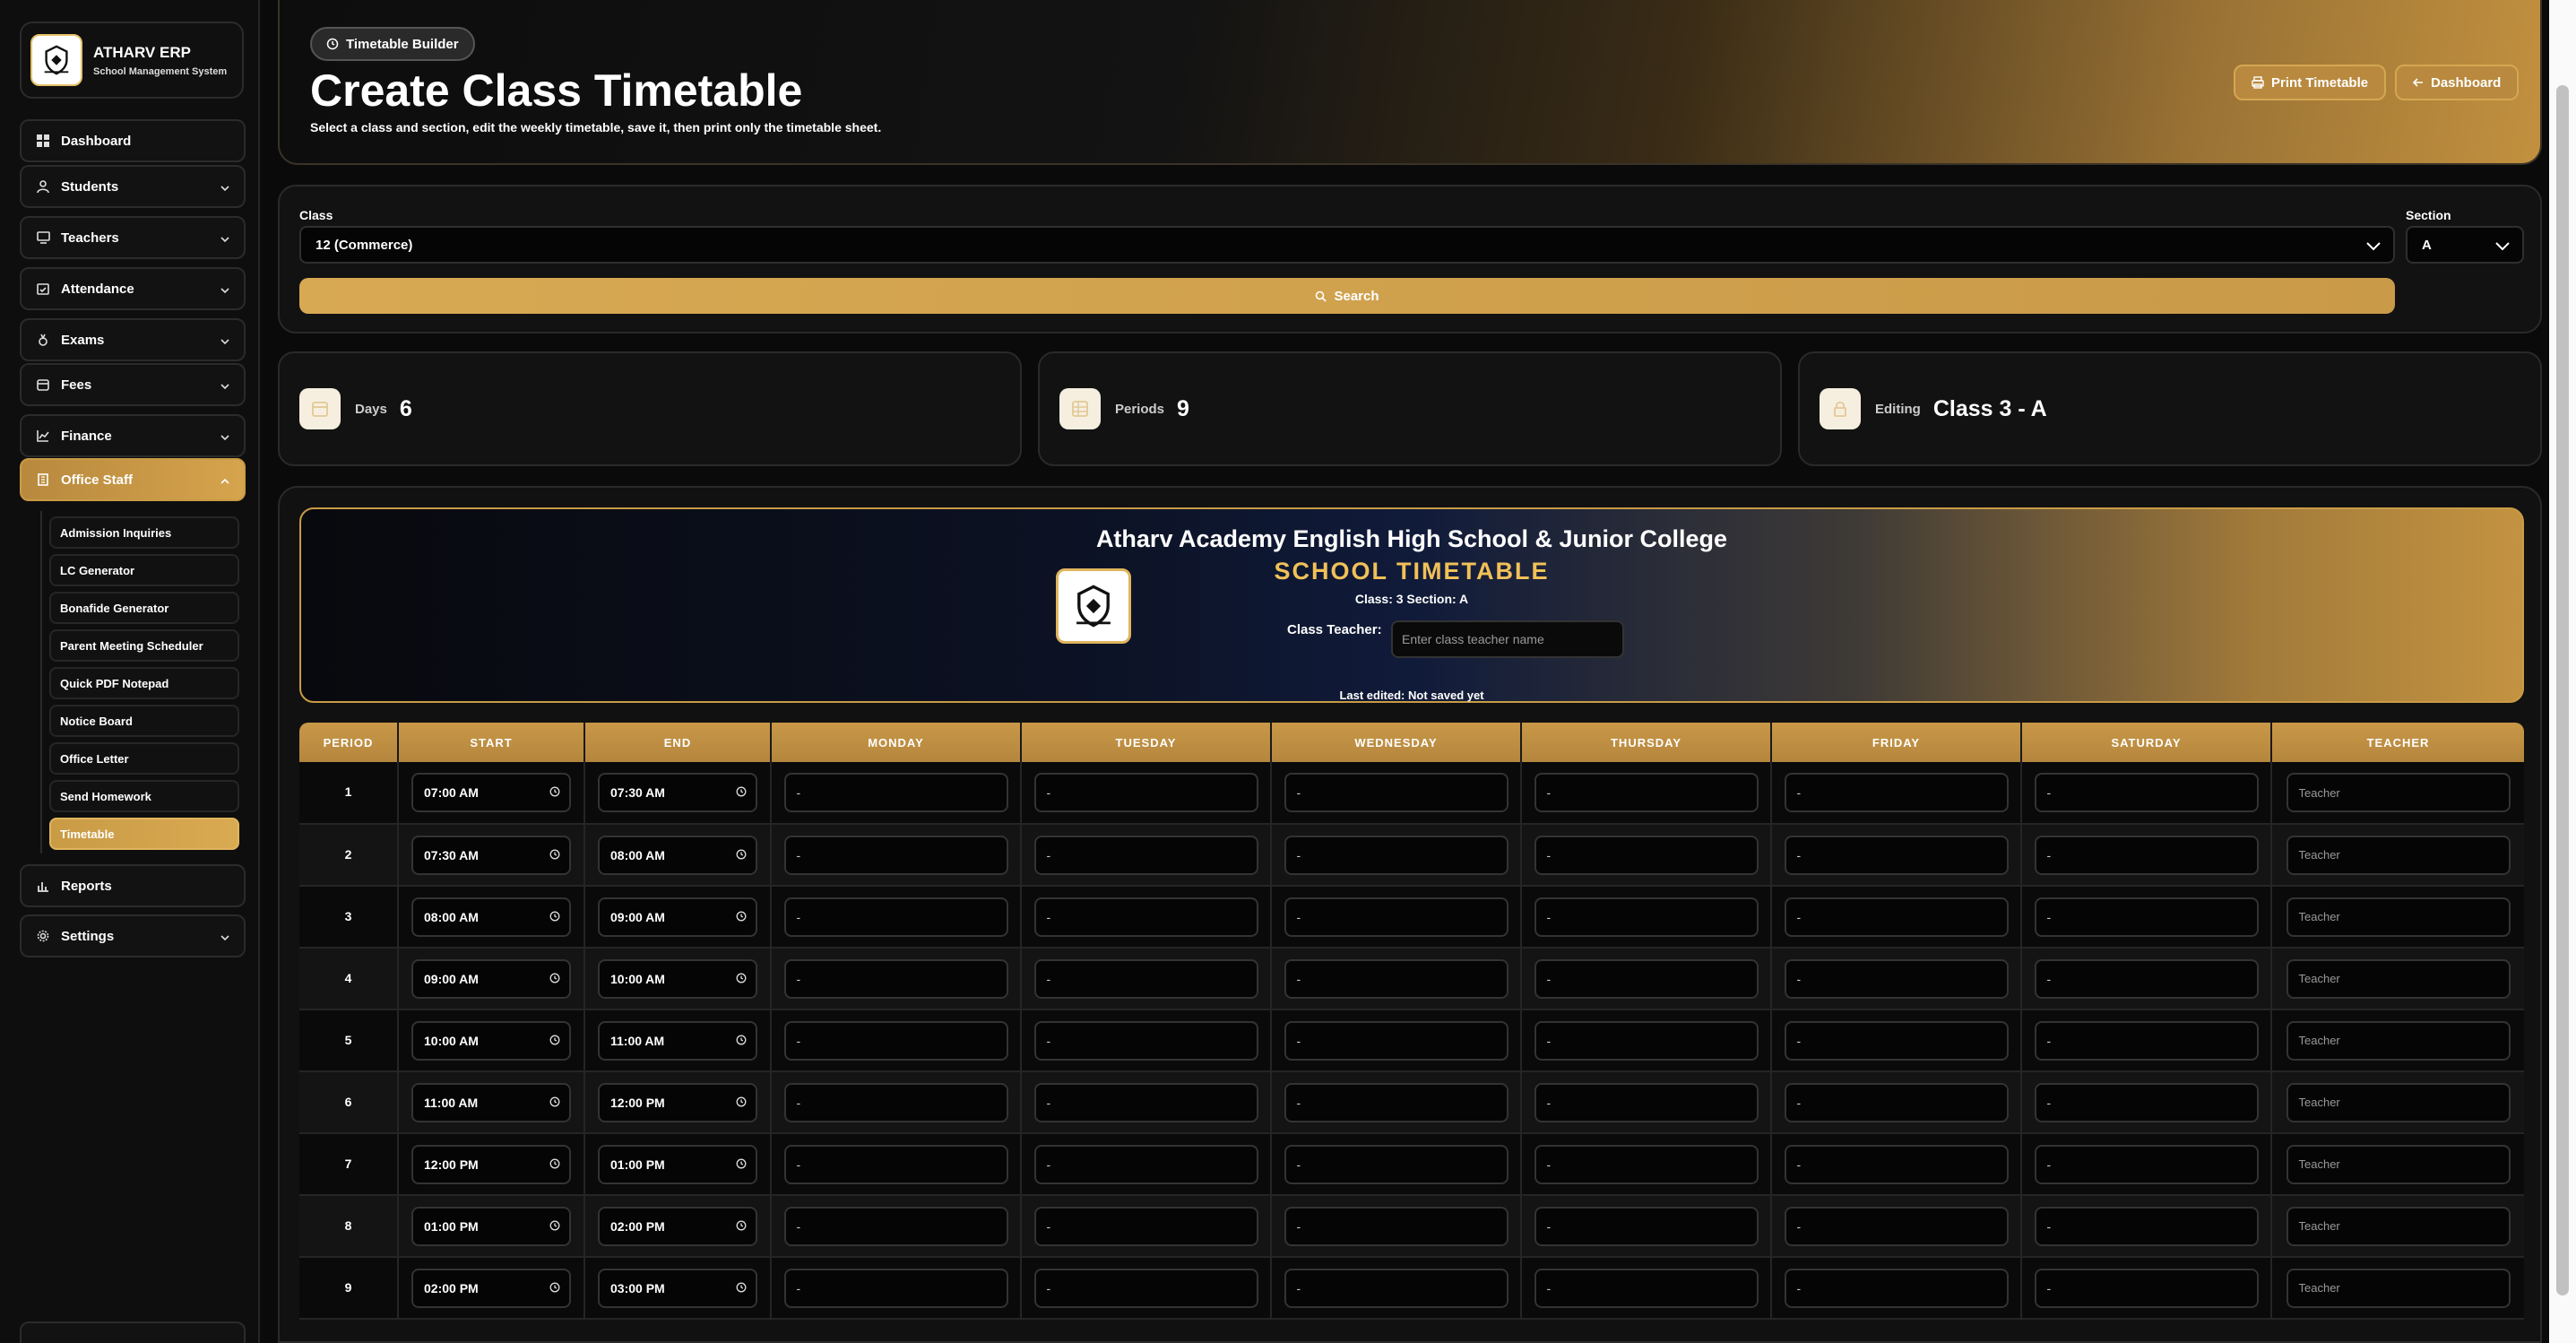 The height and width of the screenshot is (1343, 2576). I want to click on end-time-input: 12:00 PM, so click(677, 1102).